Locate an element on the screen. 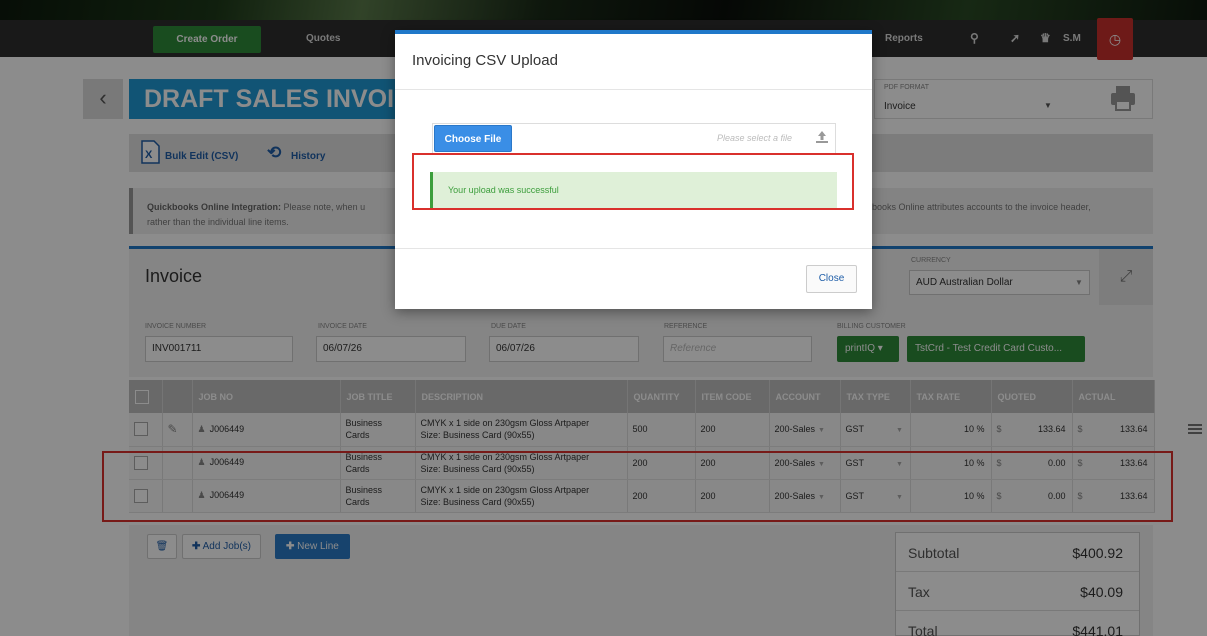 The image size is (1207, 636). close-button: Close is located at coordinates (831, 279).